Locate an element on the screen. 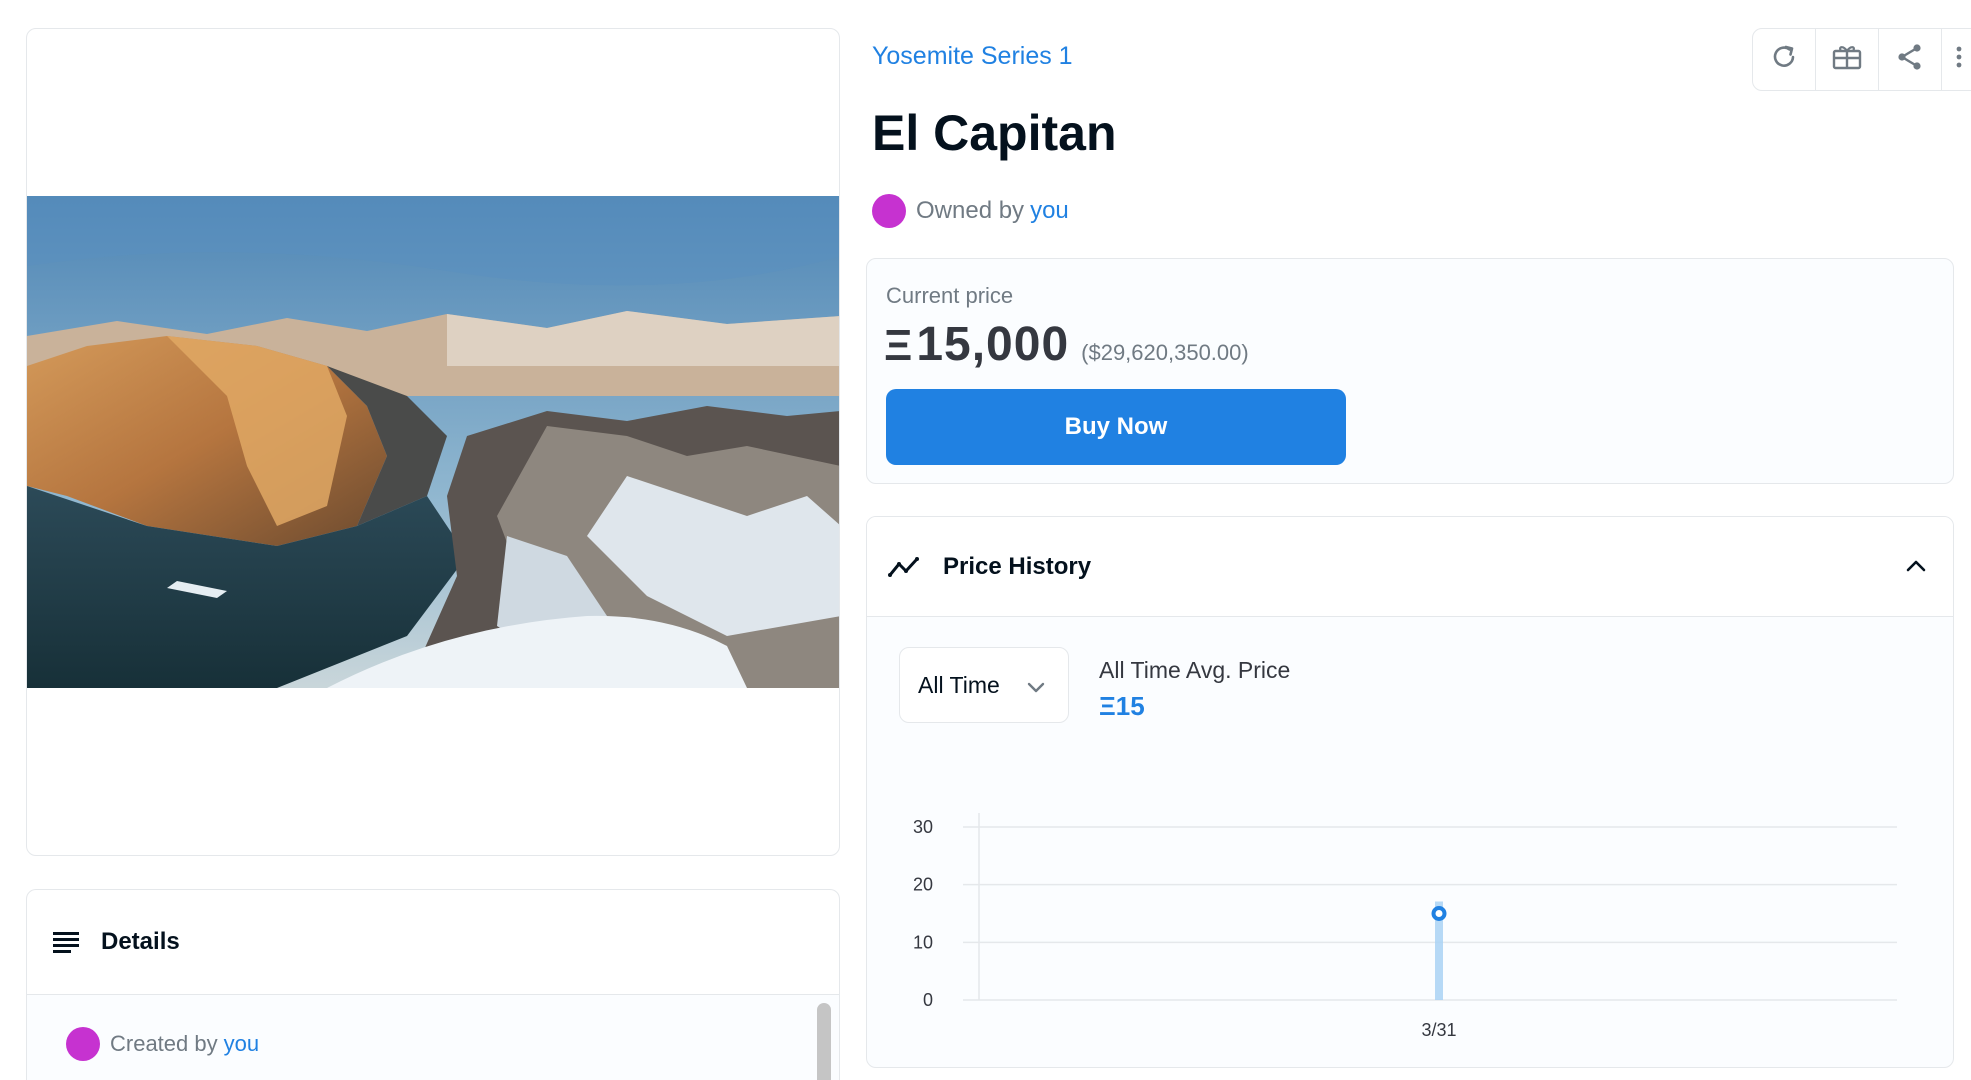 The height and width of the screenshot is (1080, 1971). creator-link: you is located at coordinates (241, 1044).